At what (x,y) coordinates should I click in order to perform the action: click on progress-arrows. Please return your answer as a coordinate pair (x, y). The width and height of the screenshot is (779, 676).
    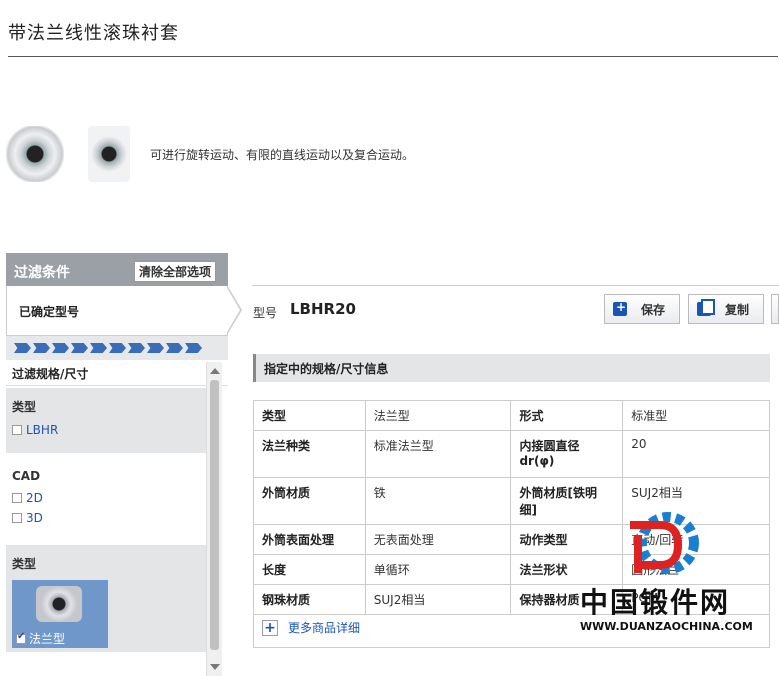
    Looking at the image, I should click on (117, 348).